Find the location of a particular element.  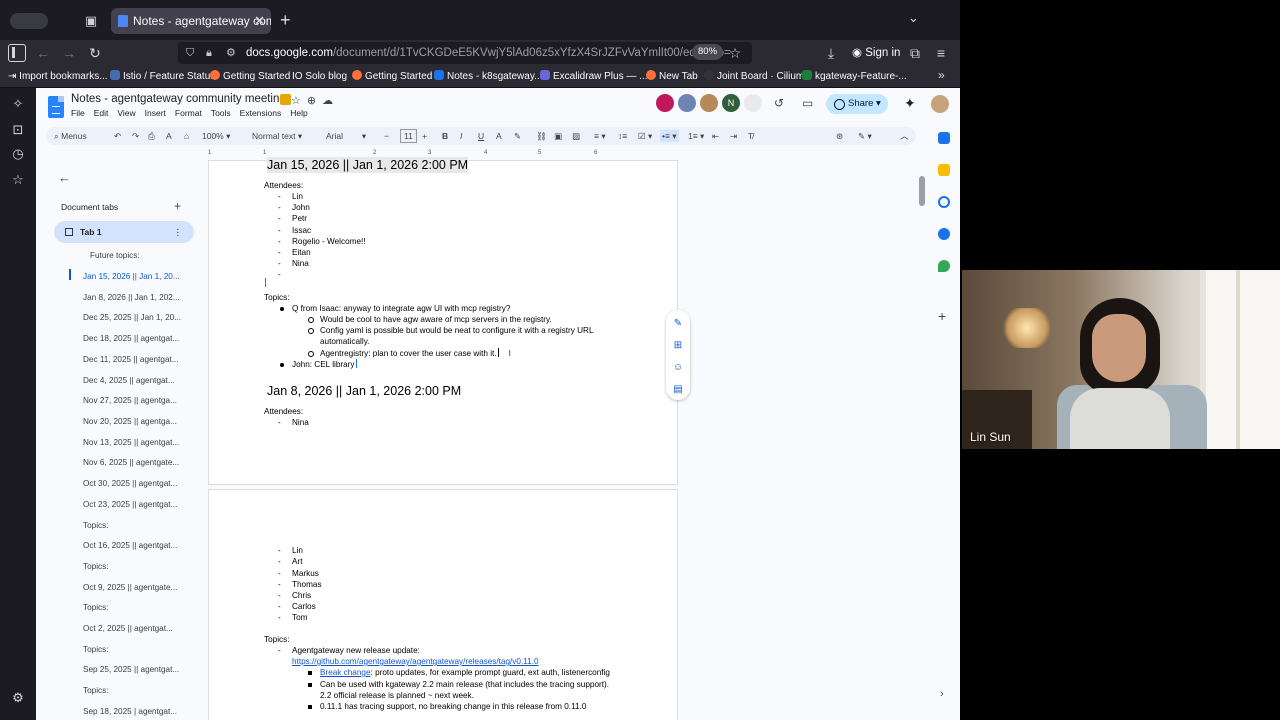

line-spacing-icon: ↕≡ is located at coordinates (622, 136).